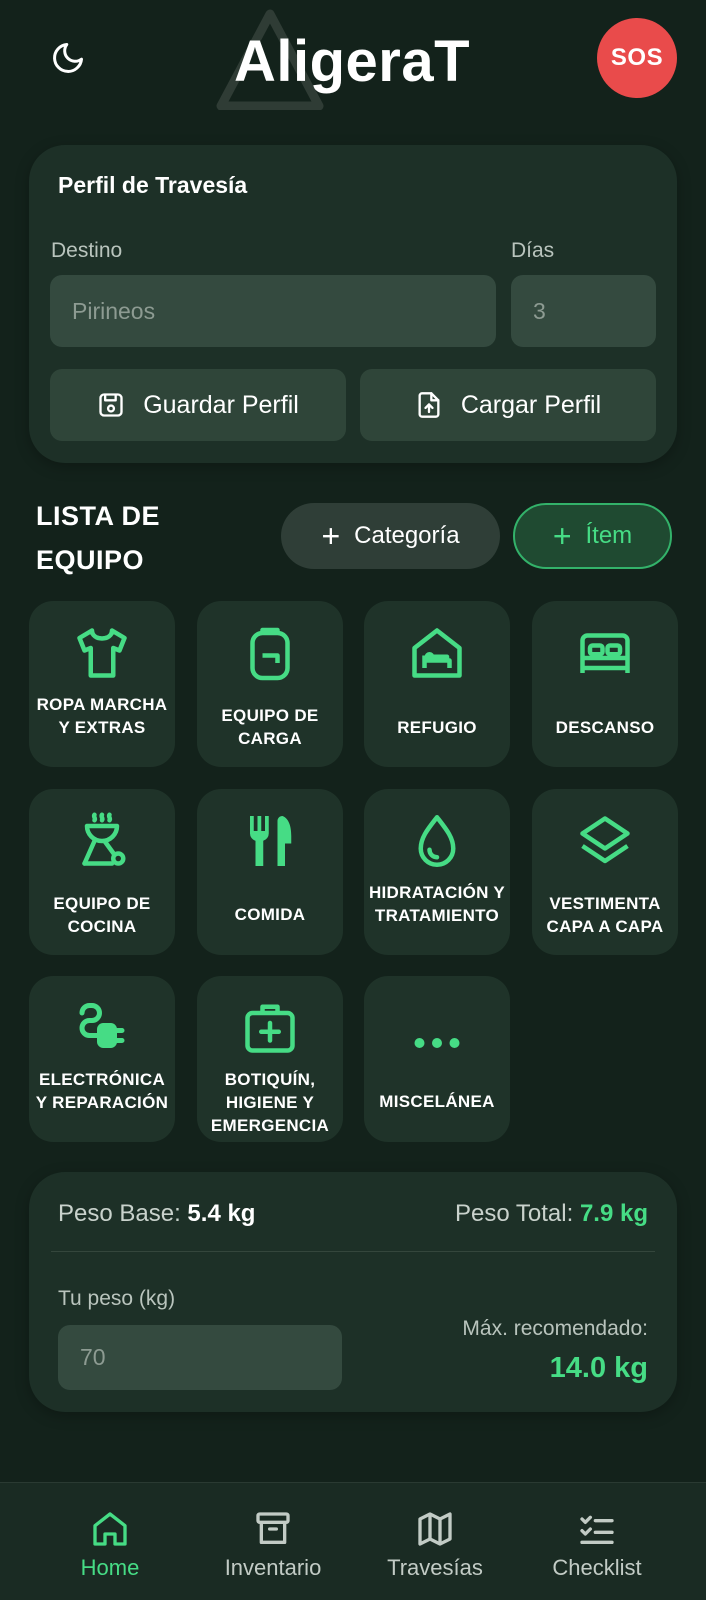 The image size is (706, 1600). What do you see at coordinates (437, 727) in the screenshot?
I see `category-label: REFUGIO` at bounding box center [437, 727].